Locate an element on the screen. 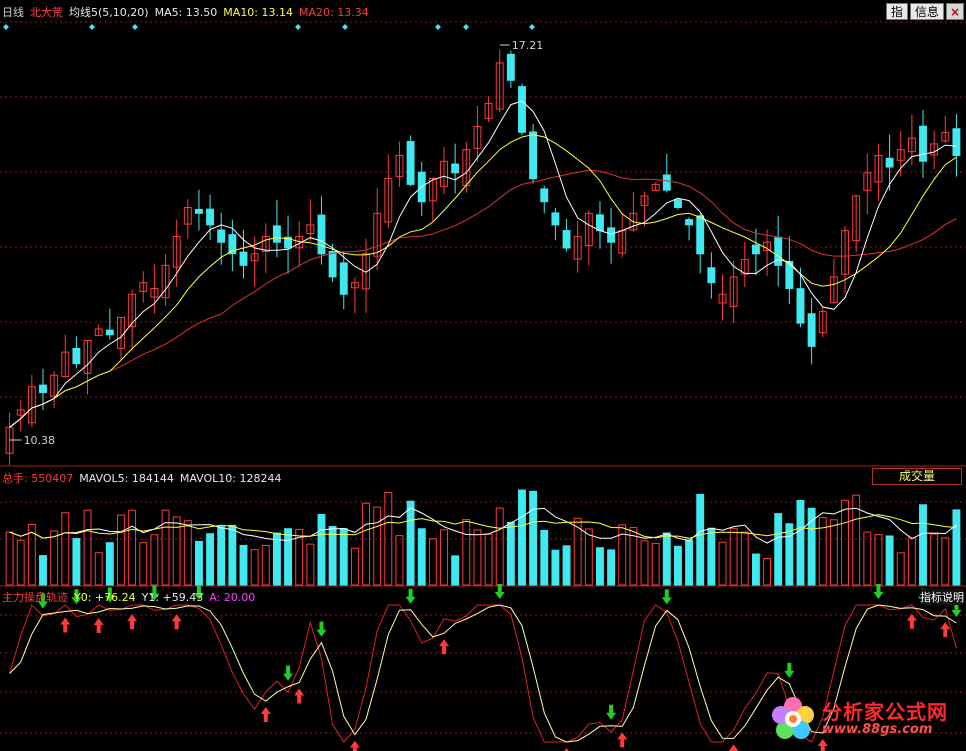  indicator-panel-name: 主力操盘轨迹 is located at coordinates (35, 597).